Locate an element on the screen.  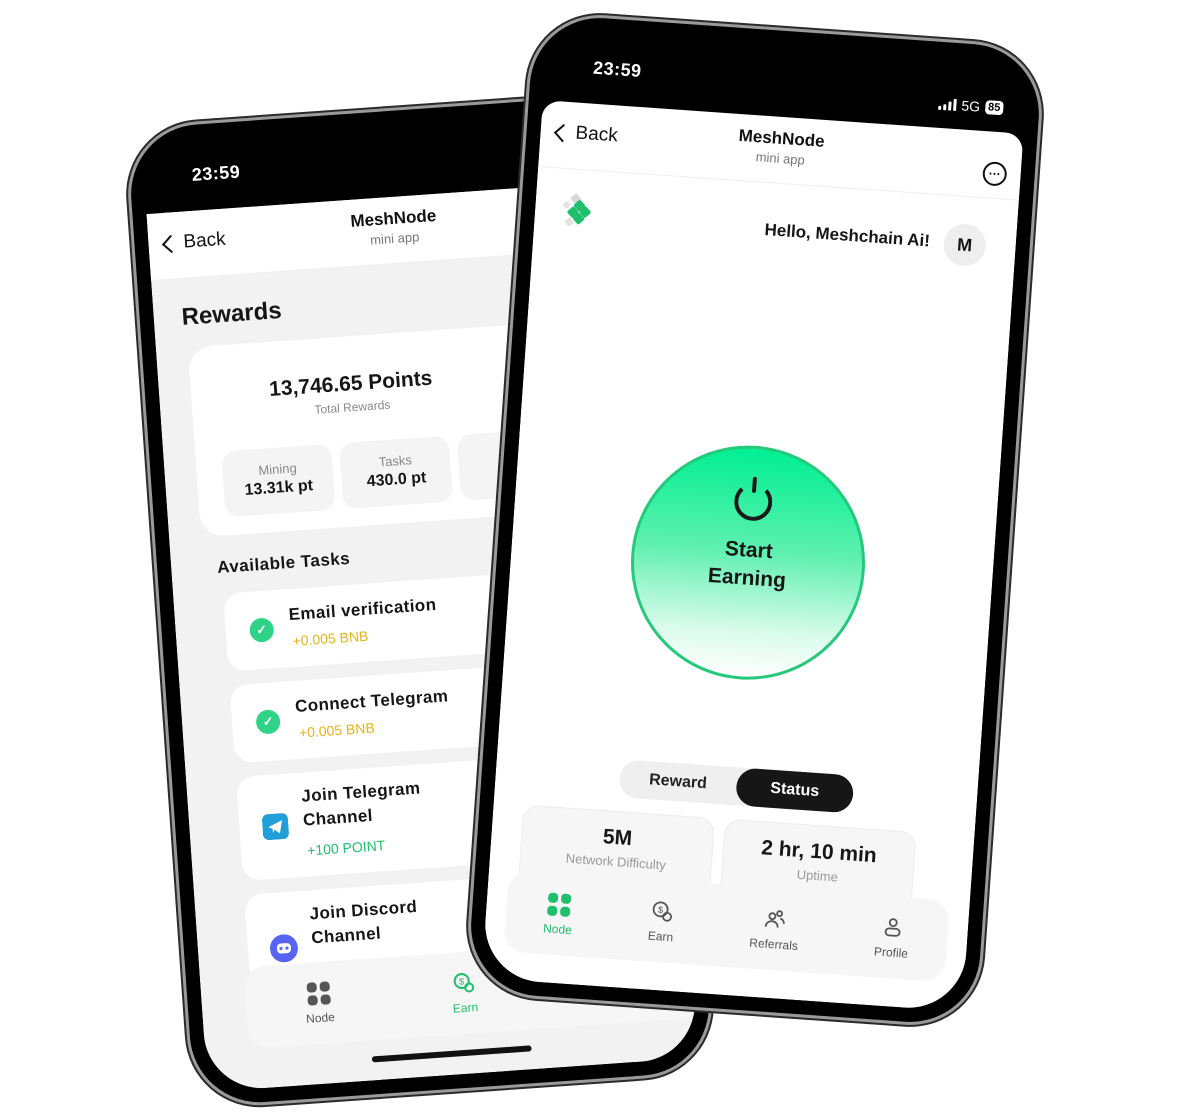
battery-icon: 85 is located at coordinates (994, 108).